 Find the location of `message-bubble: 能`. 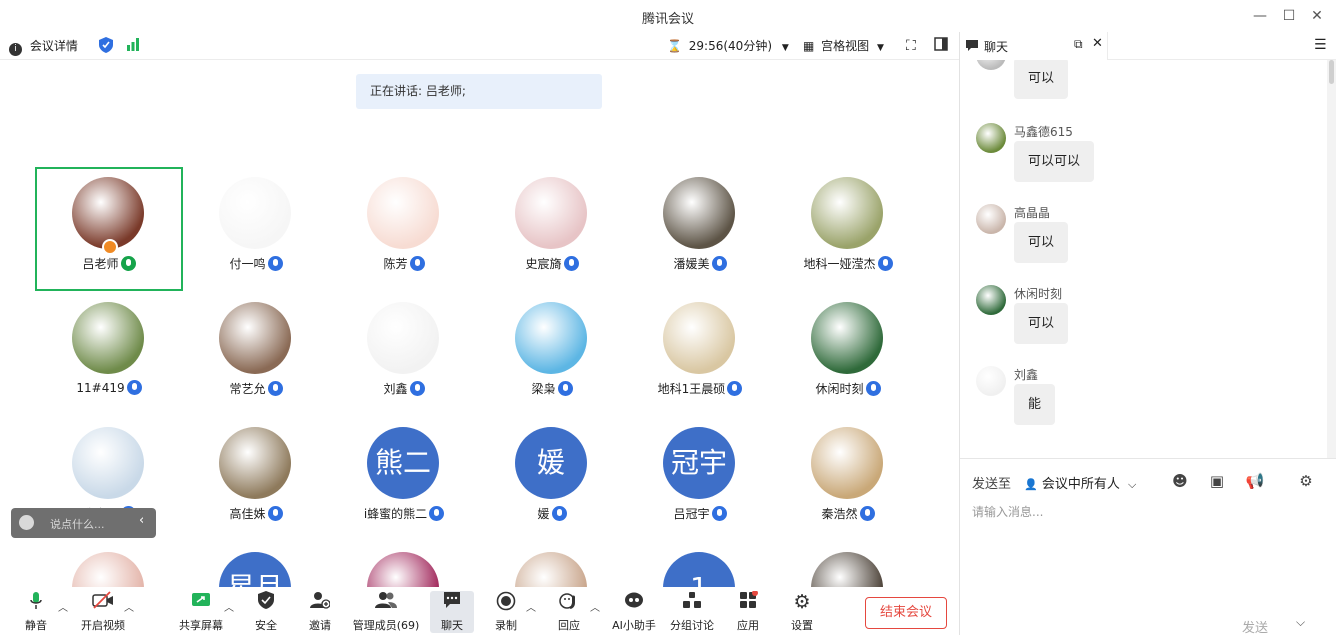

message-bubble: 能 is located at coordinates (1035, 404).